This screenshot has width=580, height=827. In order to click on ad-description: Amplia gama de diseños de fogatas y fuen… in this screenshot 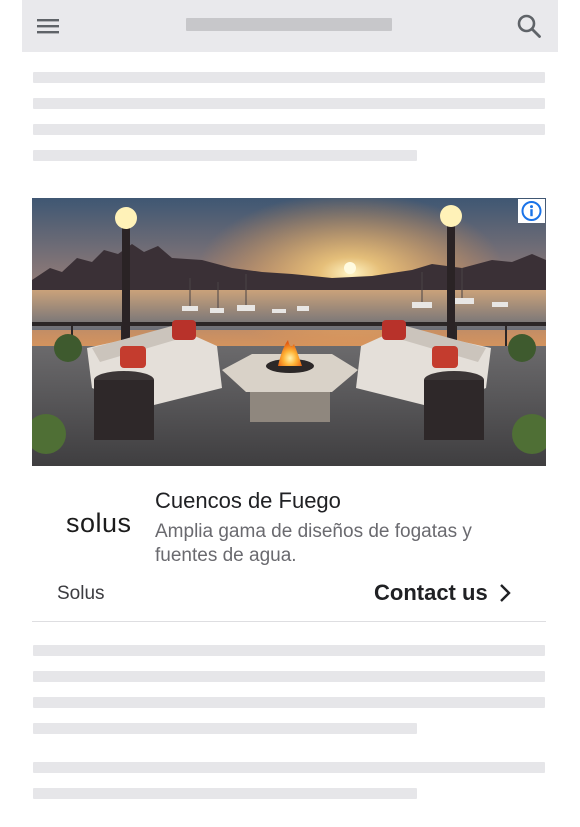, I will do `click(313, 543)`.